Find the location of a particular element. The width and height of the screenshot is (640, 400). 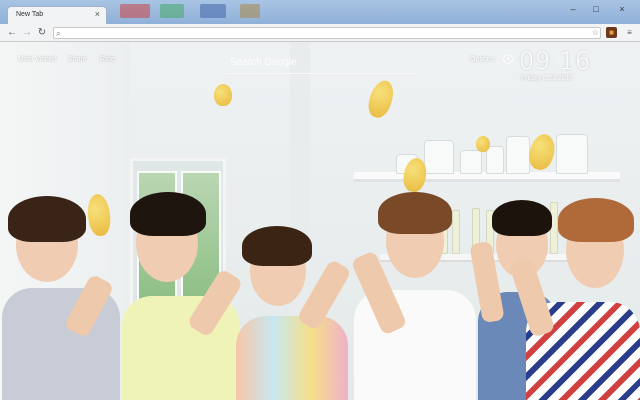

shirt is located at coordinates (292, 358).